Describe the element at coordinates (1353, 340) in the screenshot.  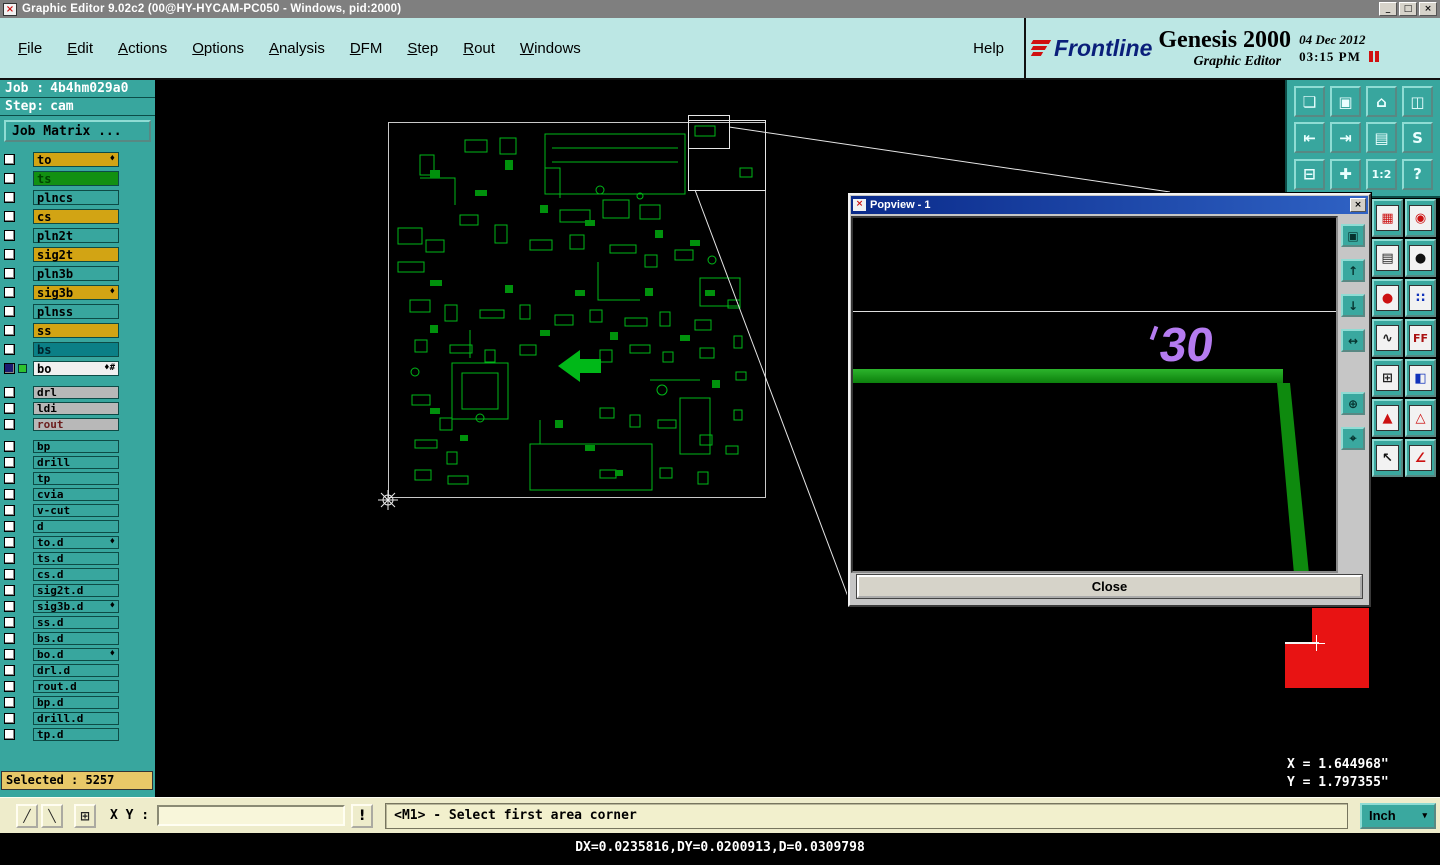
I see `popview-pan-horiz-button: ↔` at that location.